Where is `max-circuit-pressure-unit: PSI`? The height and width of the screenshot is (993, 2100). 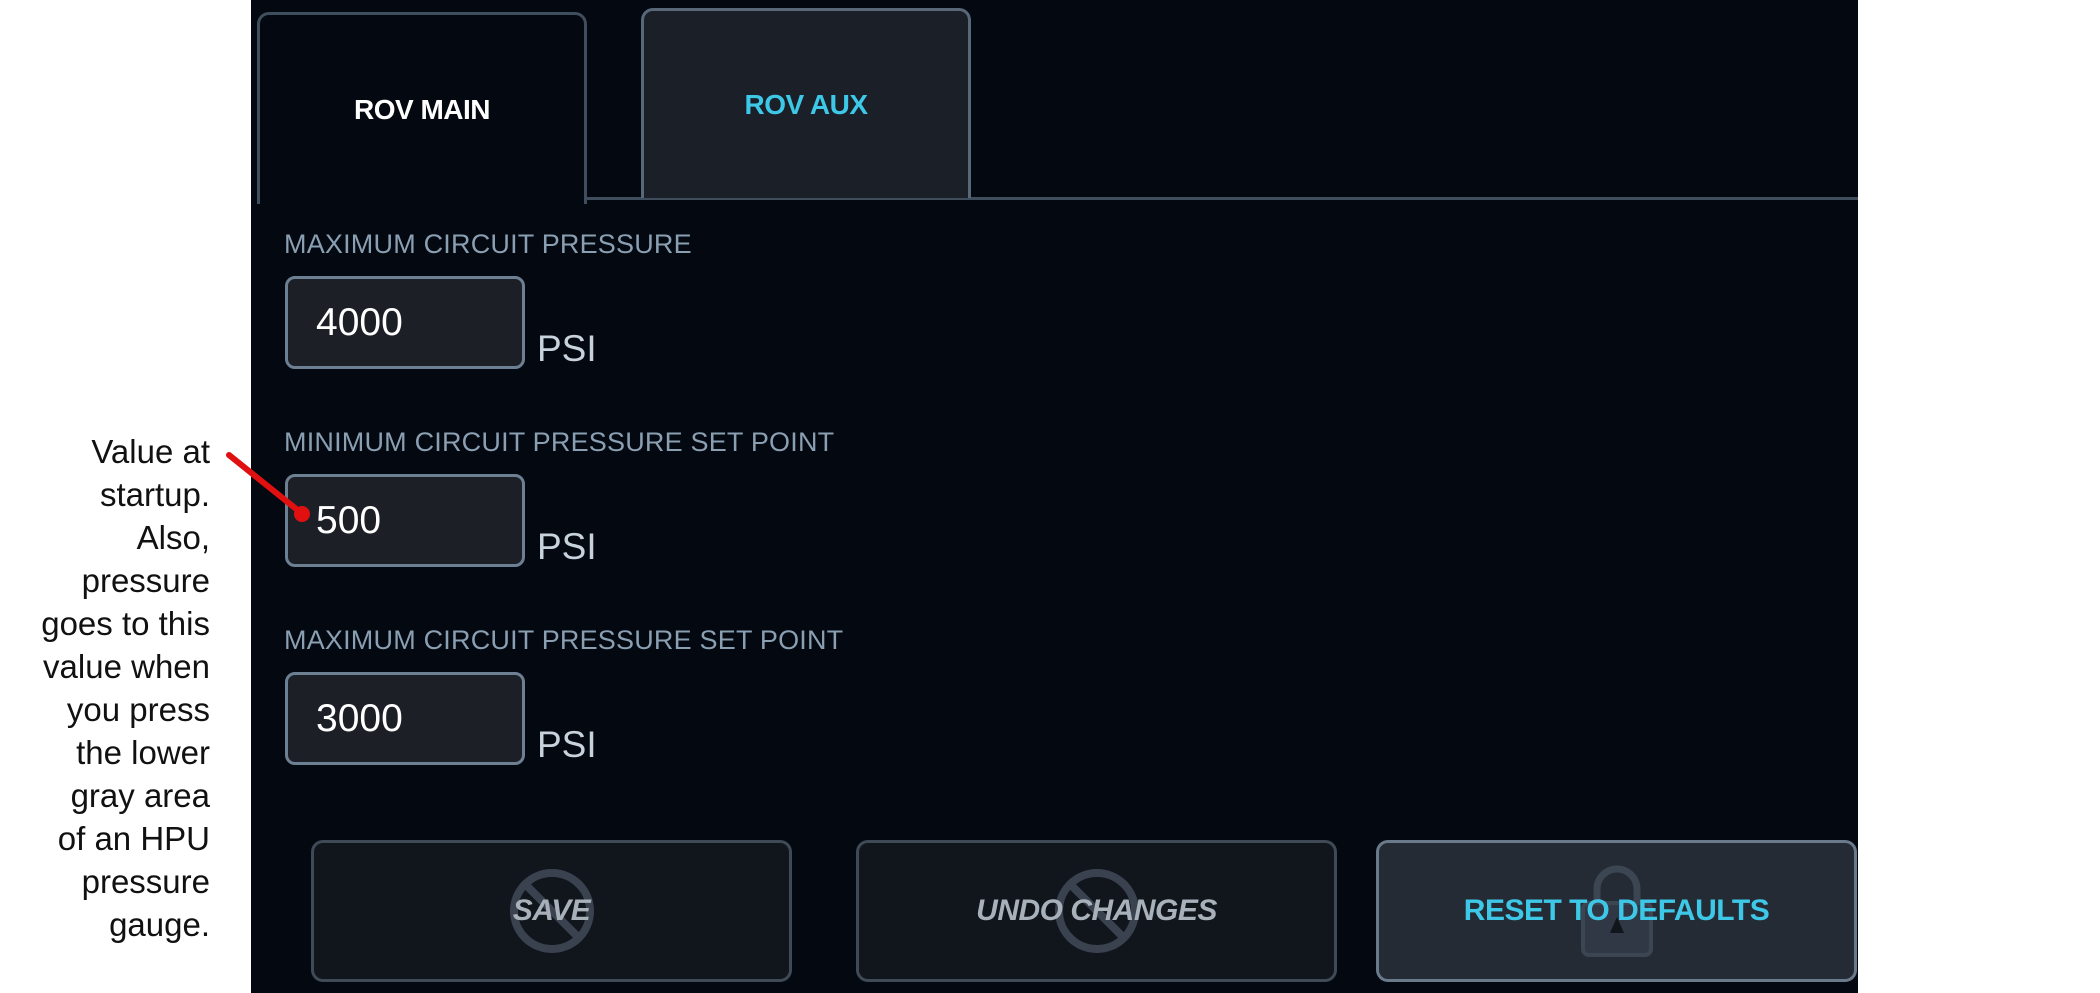 max-circuit-pressure-unit: PSI is located at coordinates (567, 348).